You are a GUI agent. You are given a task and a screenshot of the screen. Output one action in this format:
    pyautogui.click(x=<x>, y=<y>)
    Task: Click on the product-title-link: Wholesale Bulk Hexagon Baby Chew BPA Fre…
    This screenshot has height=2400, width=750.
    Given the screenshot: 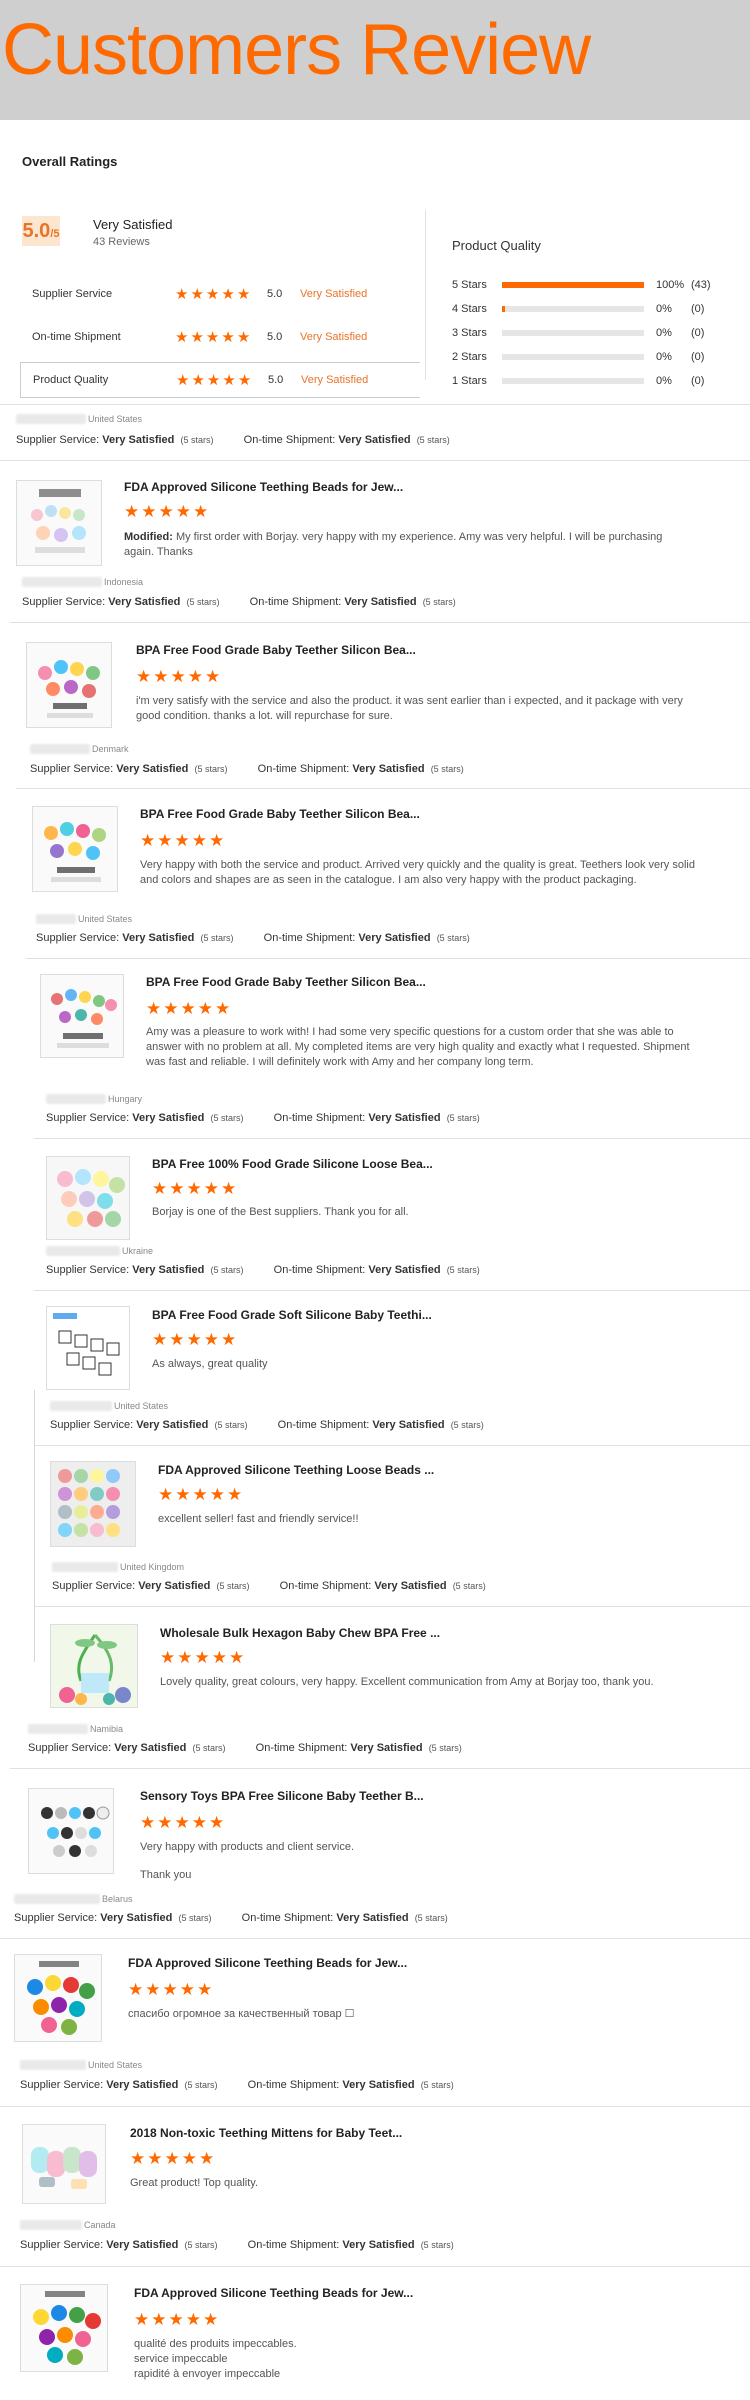 What is the action you would take?
    pyautogui.click(x=300, y=1633)
    